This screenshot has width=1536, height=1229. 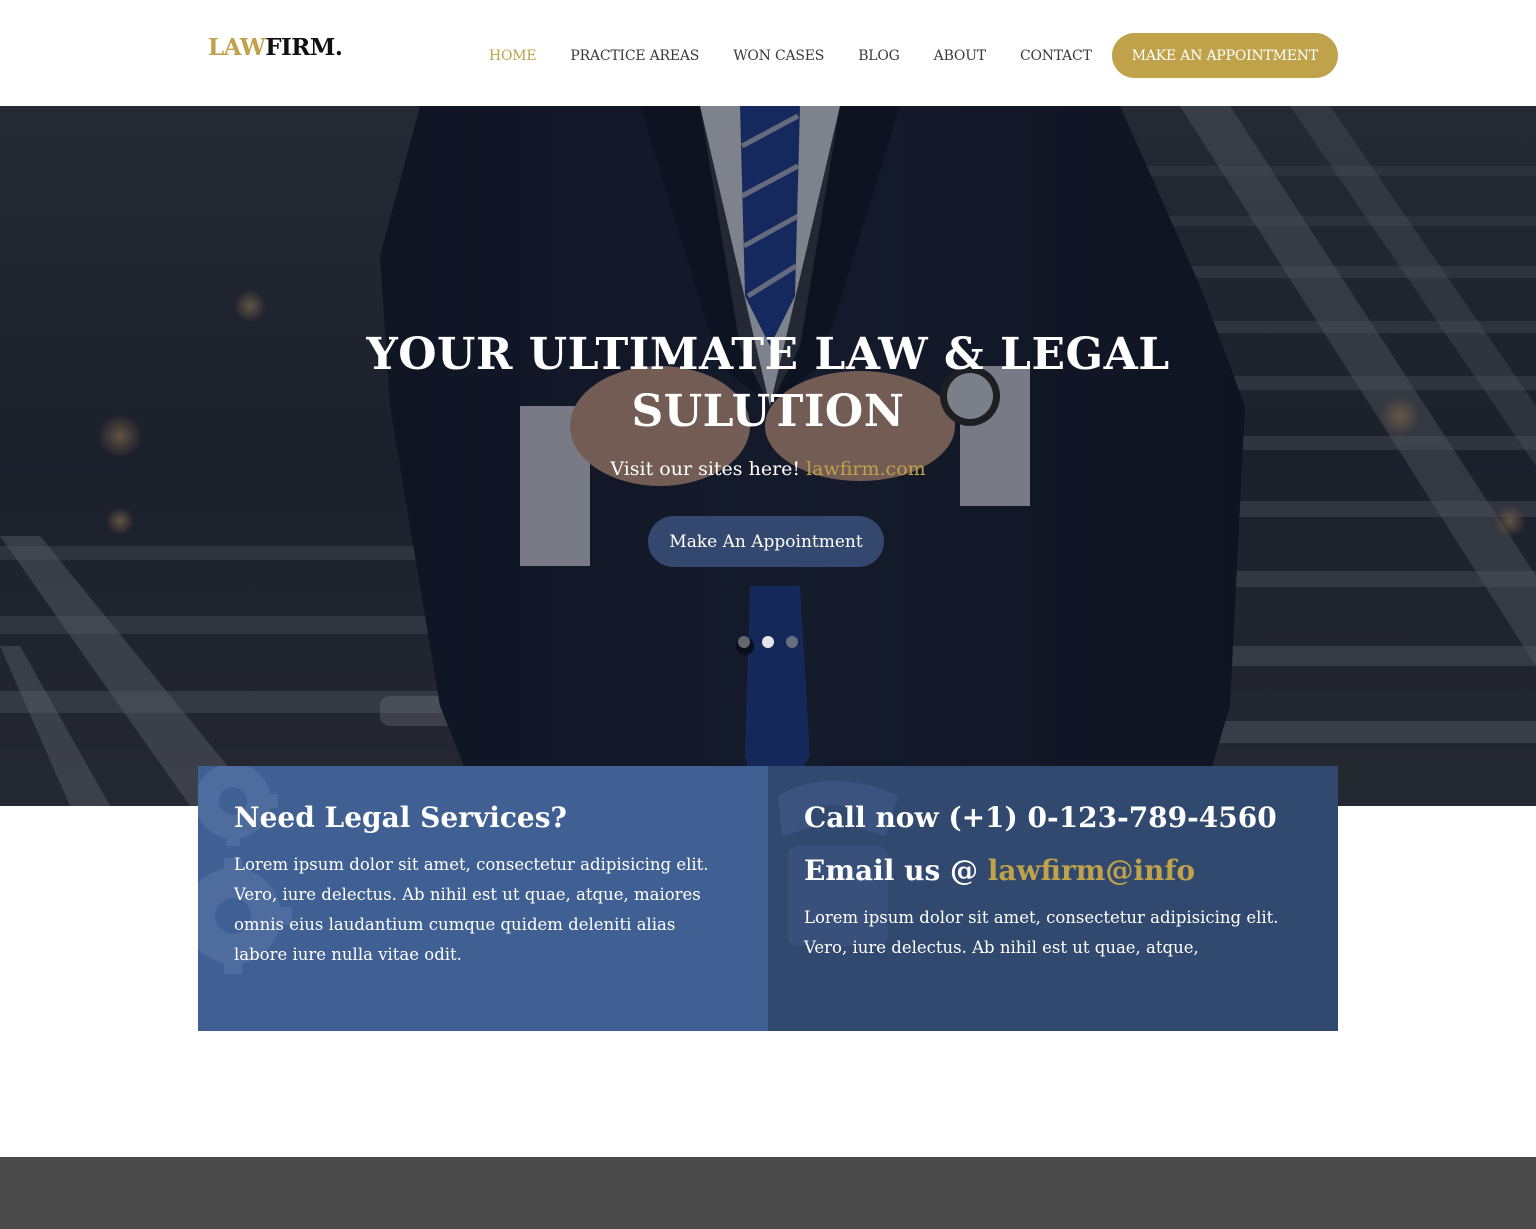 What do you see at coordinates (400, 817) in the screenshot?
I see `legal-services-heading: Need Legal Services?` at bounding box center [400, 817].